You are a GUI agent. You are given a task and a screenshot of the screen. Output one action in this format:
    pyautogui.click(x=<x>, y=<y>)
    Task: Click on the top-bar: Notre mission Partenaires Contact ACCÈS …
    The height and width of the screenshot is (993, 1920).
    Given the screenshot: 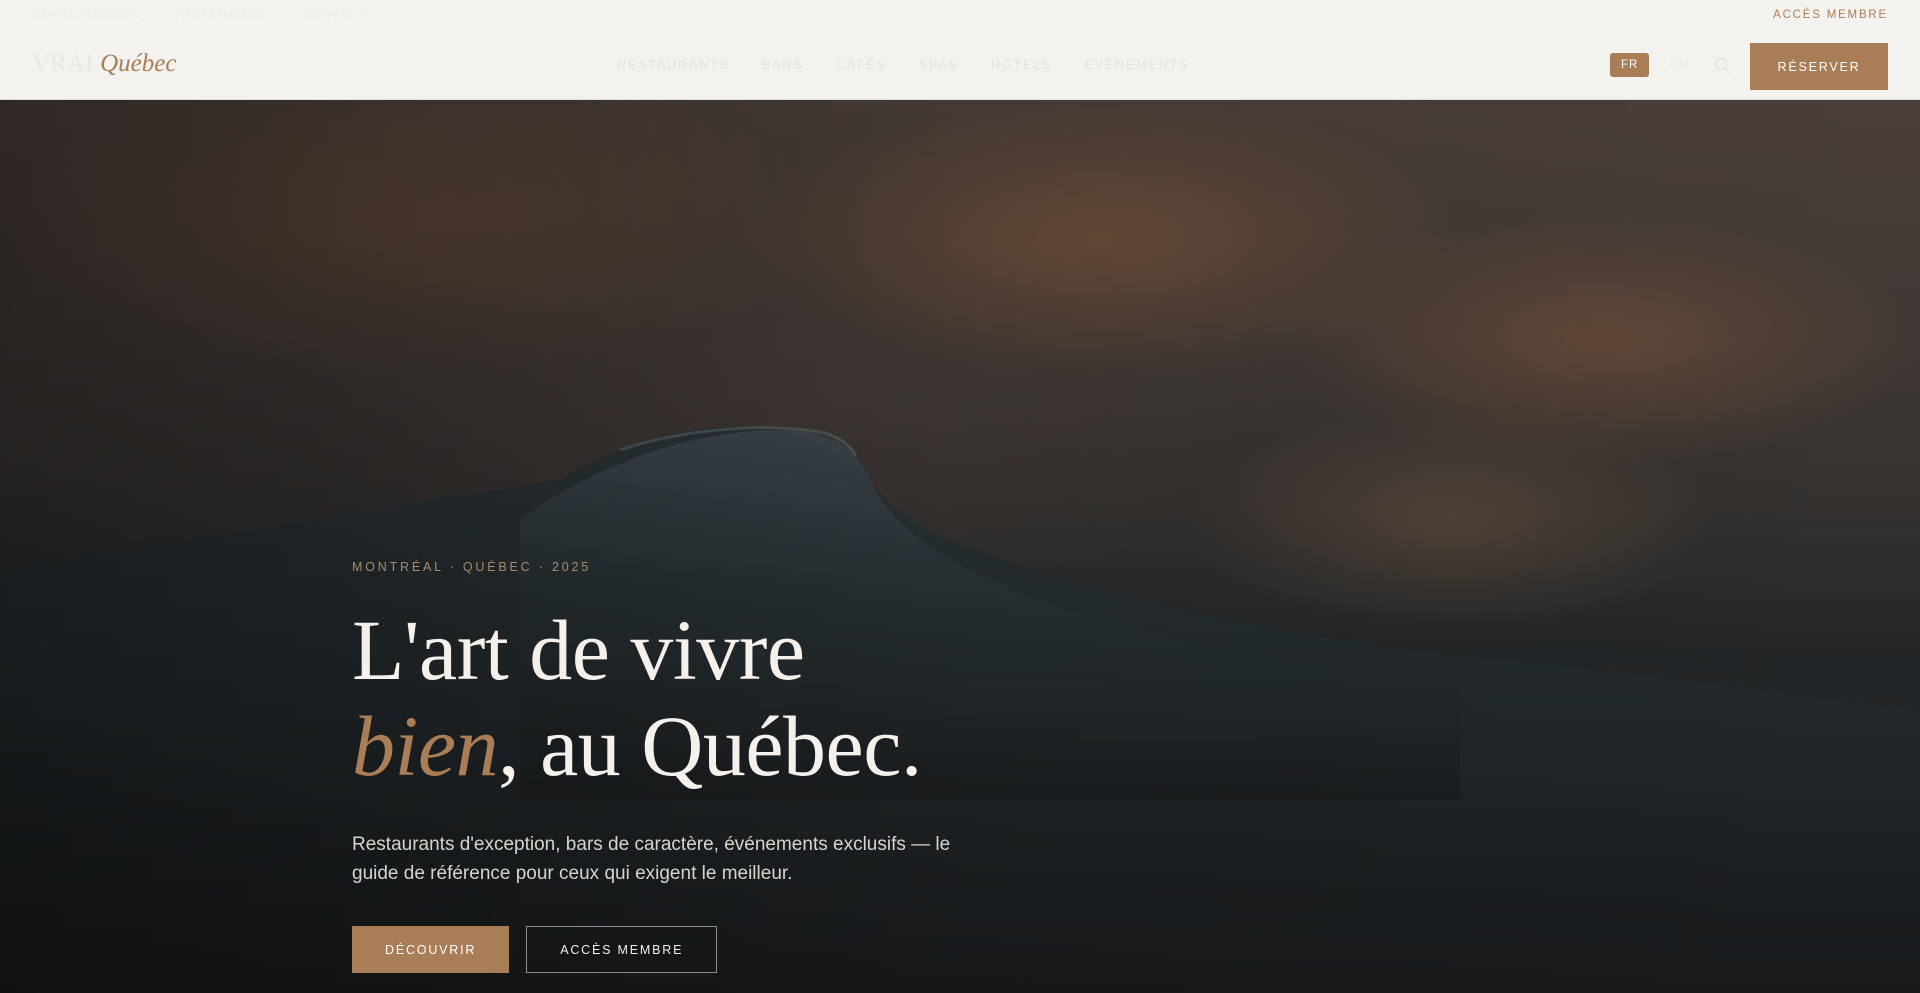 What is the action you would take?
    pyautogui.click(x=960, y=16)
    